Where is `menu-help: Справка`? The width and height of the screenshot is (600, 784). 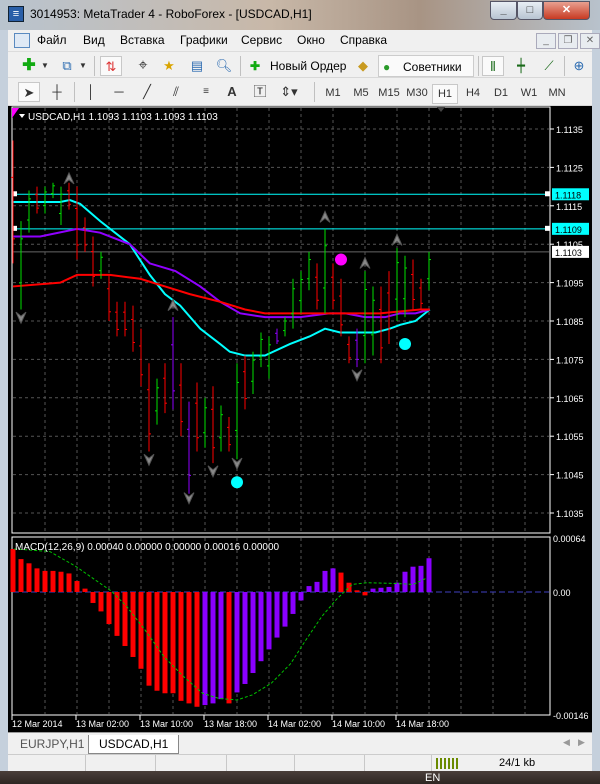 menu-help: Справка is located at coordinates (363, 40).